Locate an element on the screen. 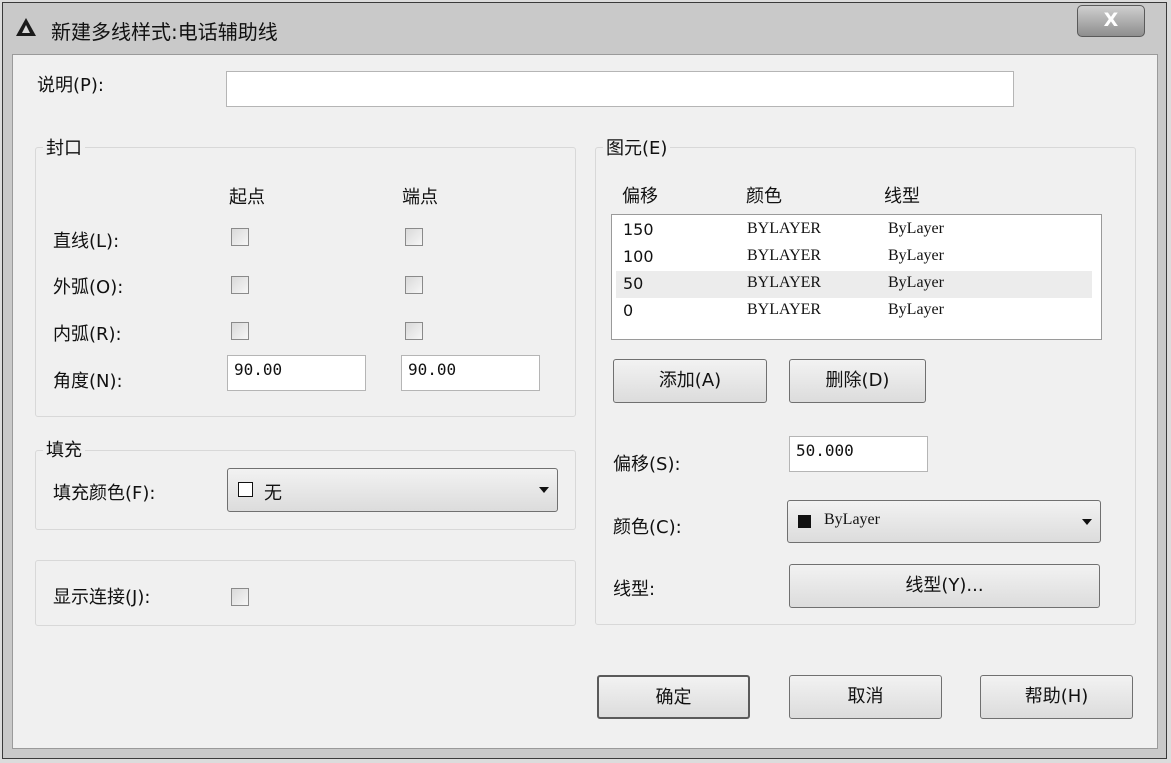 The width and height of the screenshot is (1171, 763). color-label: 颜色(C): is located at coordinates (647, 527).